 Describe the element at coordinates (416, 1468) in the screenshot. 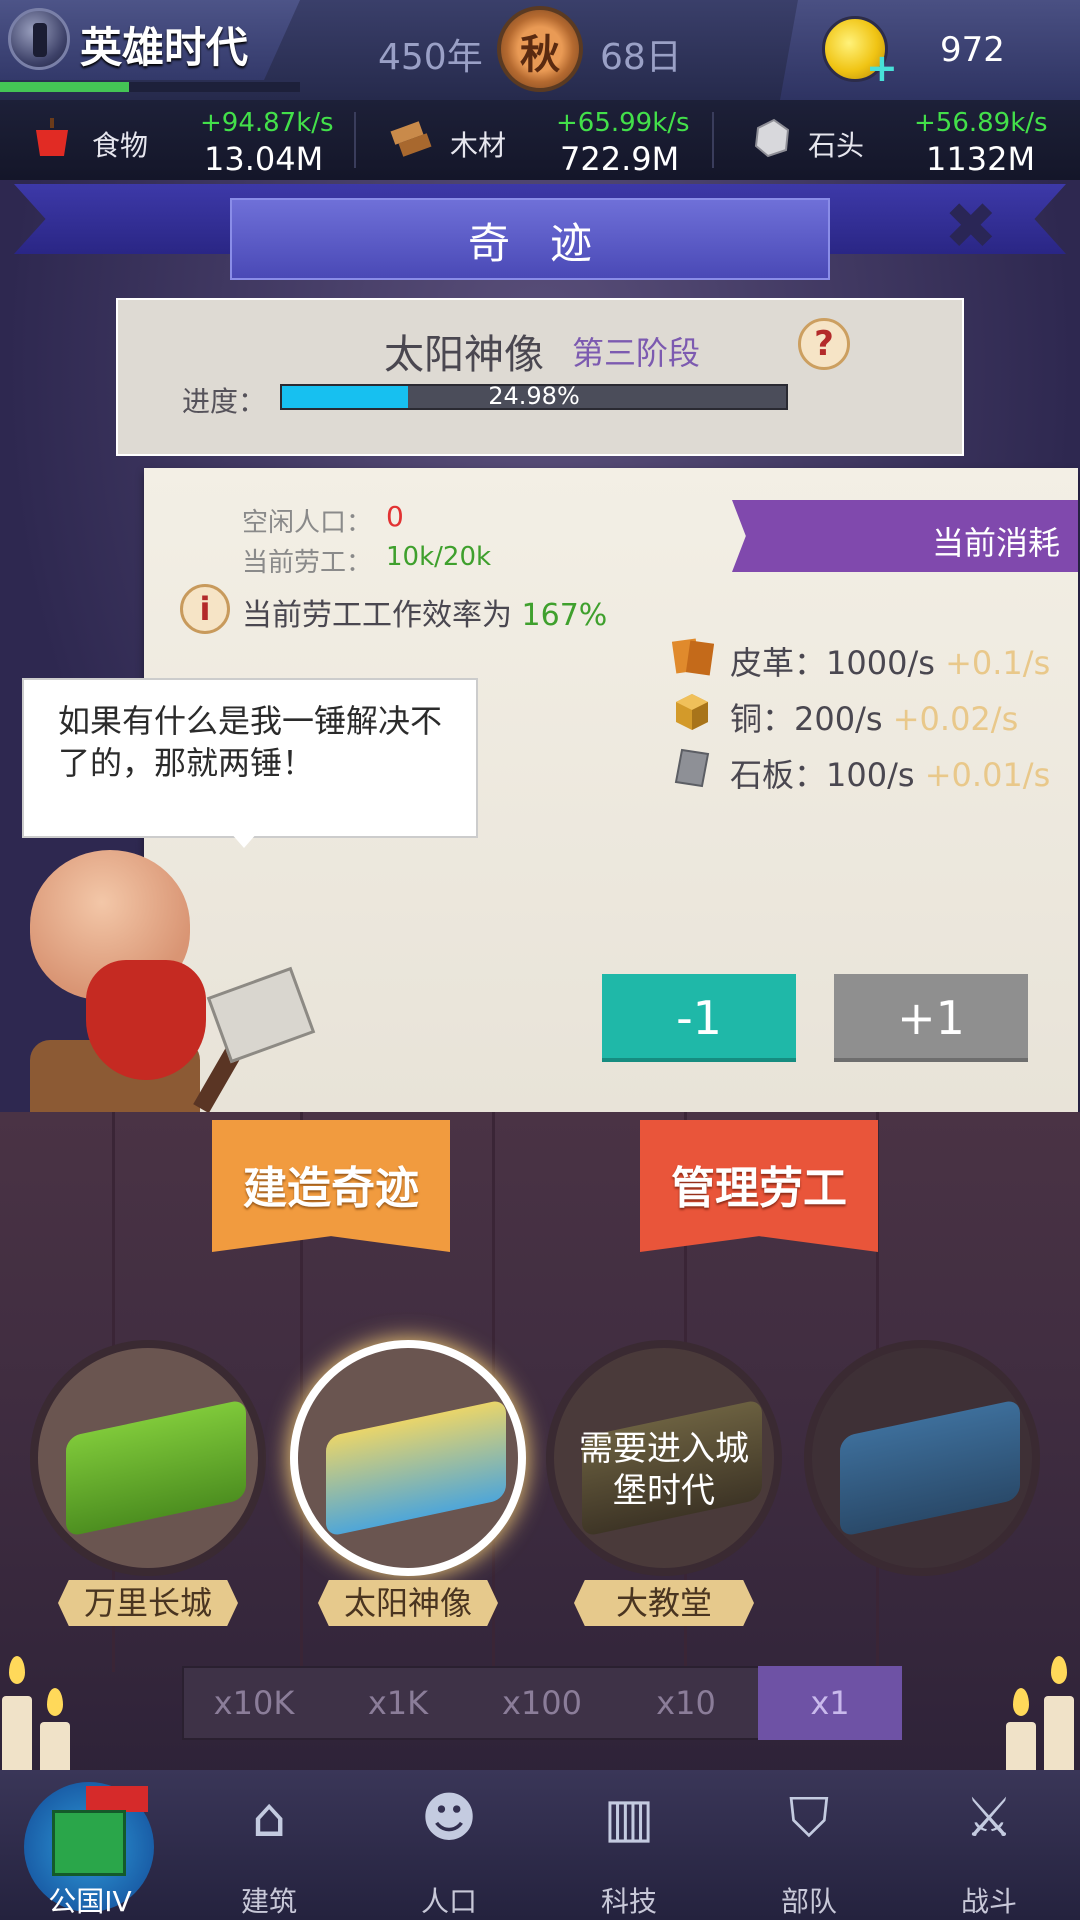

I see `sun-statue-image` at that location.